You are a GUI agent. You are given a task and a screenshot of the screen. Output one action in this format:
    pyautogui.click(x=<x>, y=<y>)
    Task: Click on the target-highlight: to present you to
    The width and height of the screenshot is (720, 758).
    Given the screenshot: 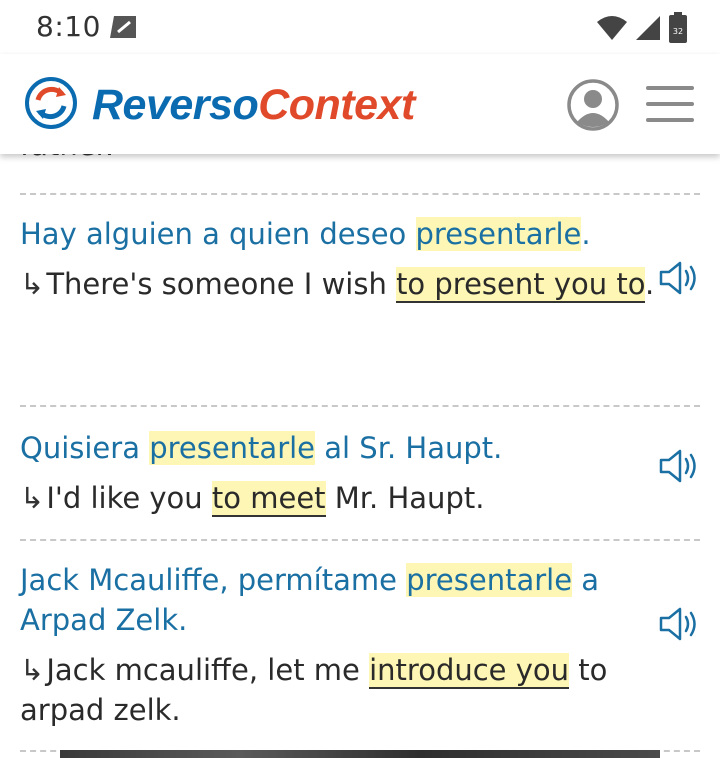 What is the action you would take?
    pyautogui.click(x=520, y=285)
    